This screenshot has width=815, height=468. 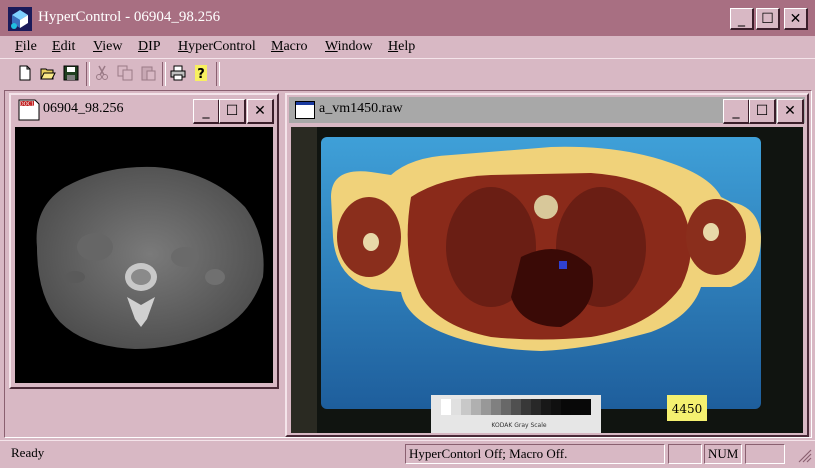 I want to click on status-num-indicator: NUM, so click(x=723, y=454).